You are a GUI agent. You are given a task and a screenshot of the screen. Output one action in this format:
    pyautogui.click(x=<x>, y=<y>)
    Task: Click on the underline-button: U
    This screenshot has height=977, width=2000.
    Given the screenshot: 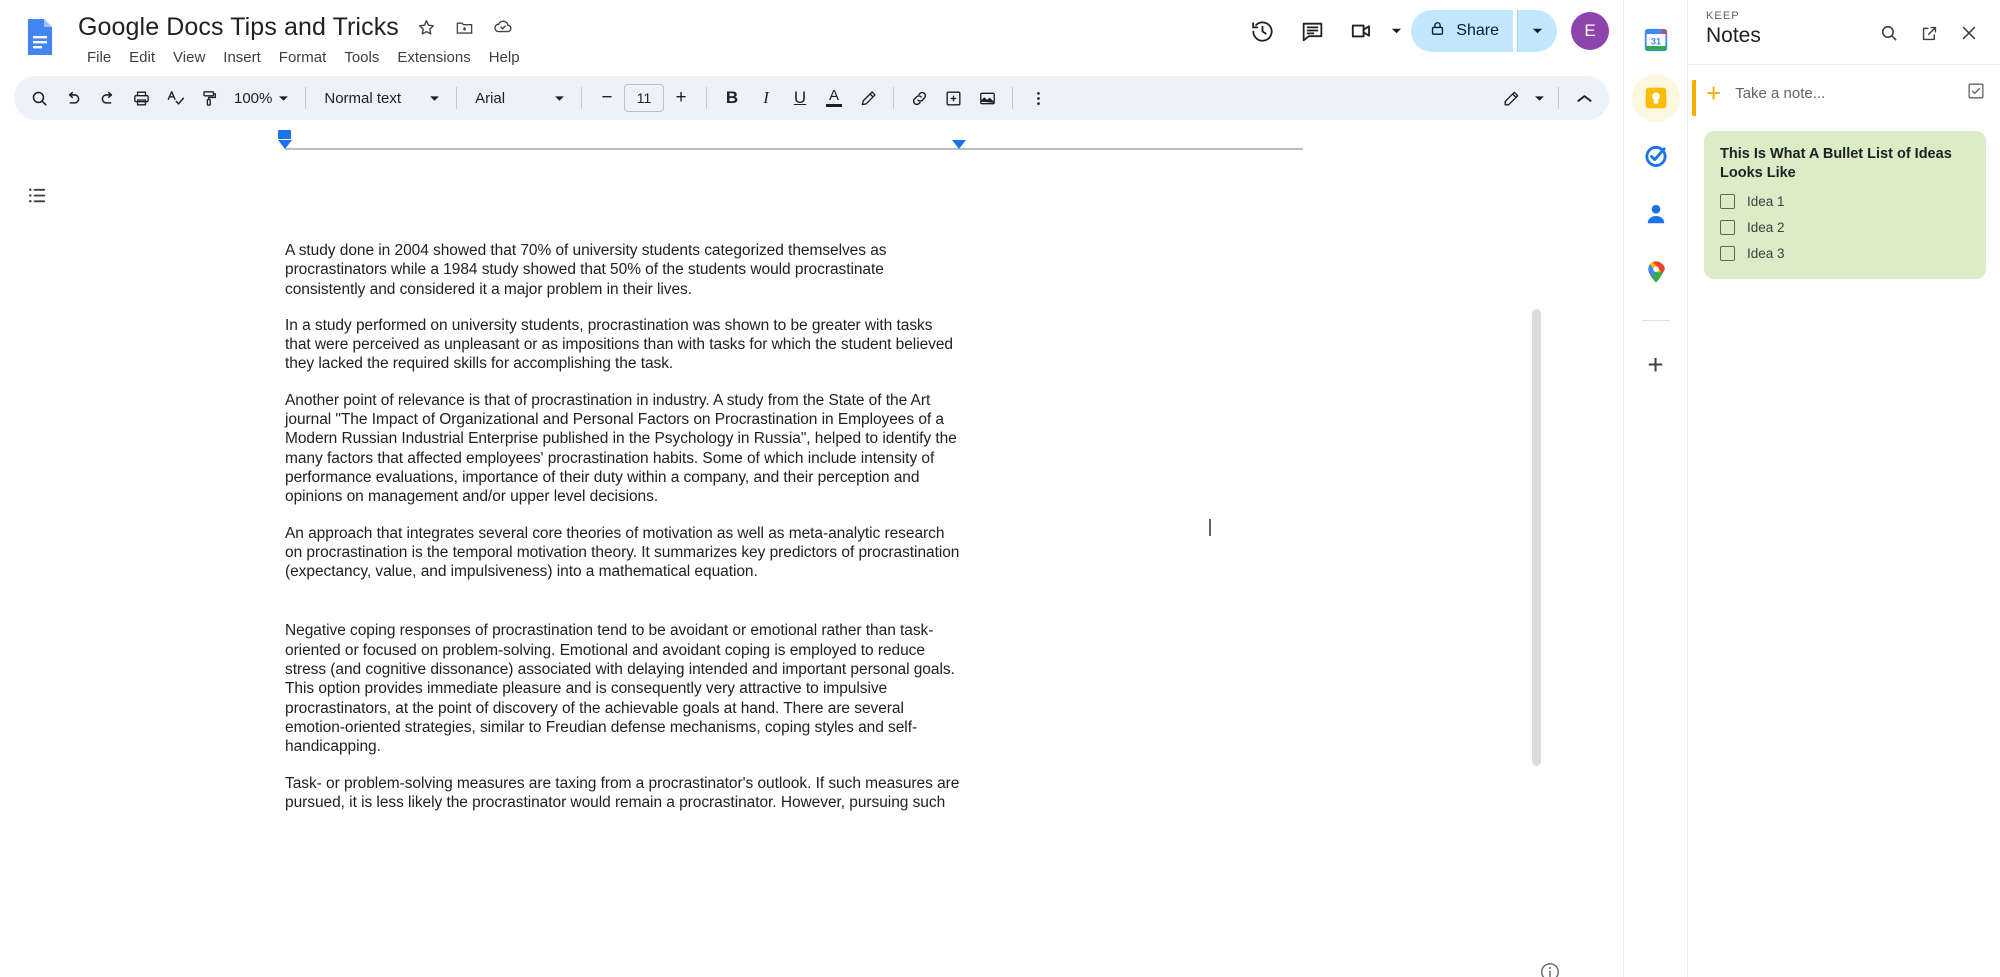 What is the action you would take?
    pyautogui.click(x=800, y=98)
    